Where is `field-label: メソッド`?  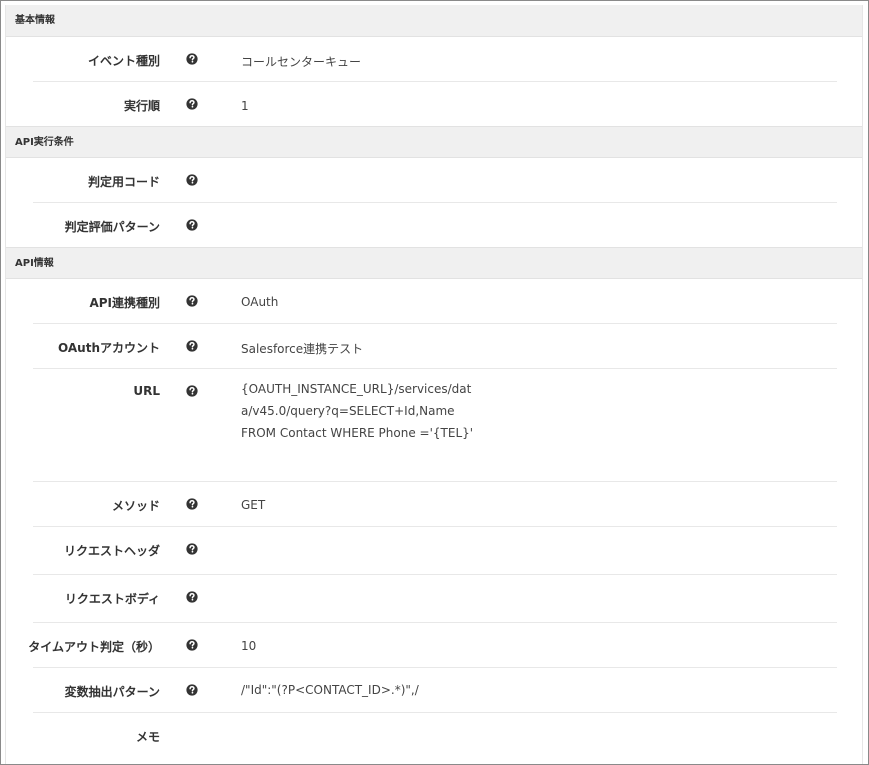 field-label: メソッド is located at coordinates (135, 506).